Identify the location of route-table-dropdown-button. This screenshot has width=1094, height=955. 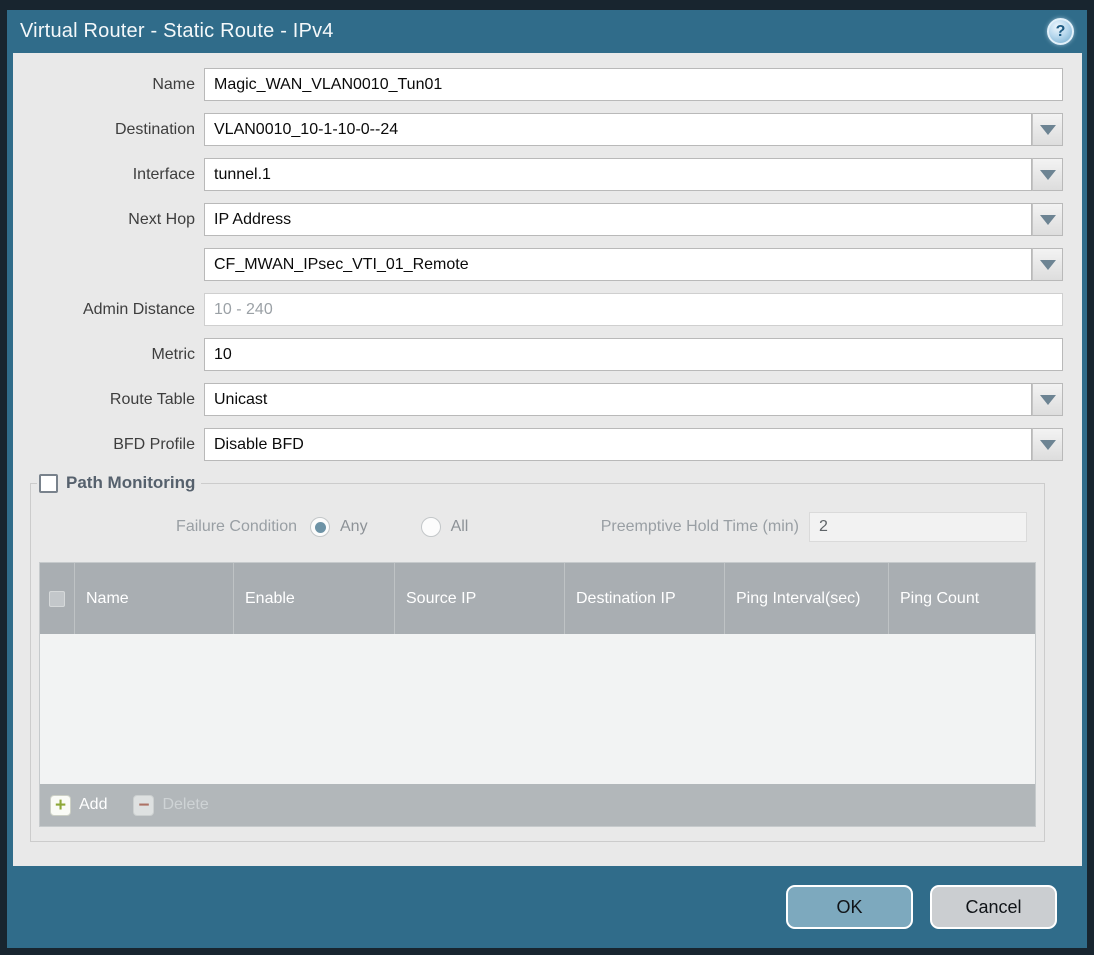
(1047, 399).